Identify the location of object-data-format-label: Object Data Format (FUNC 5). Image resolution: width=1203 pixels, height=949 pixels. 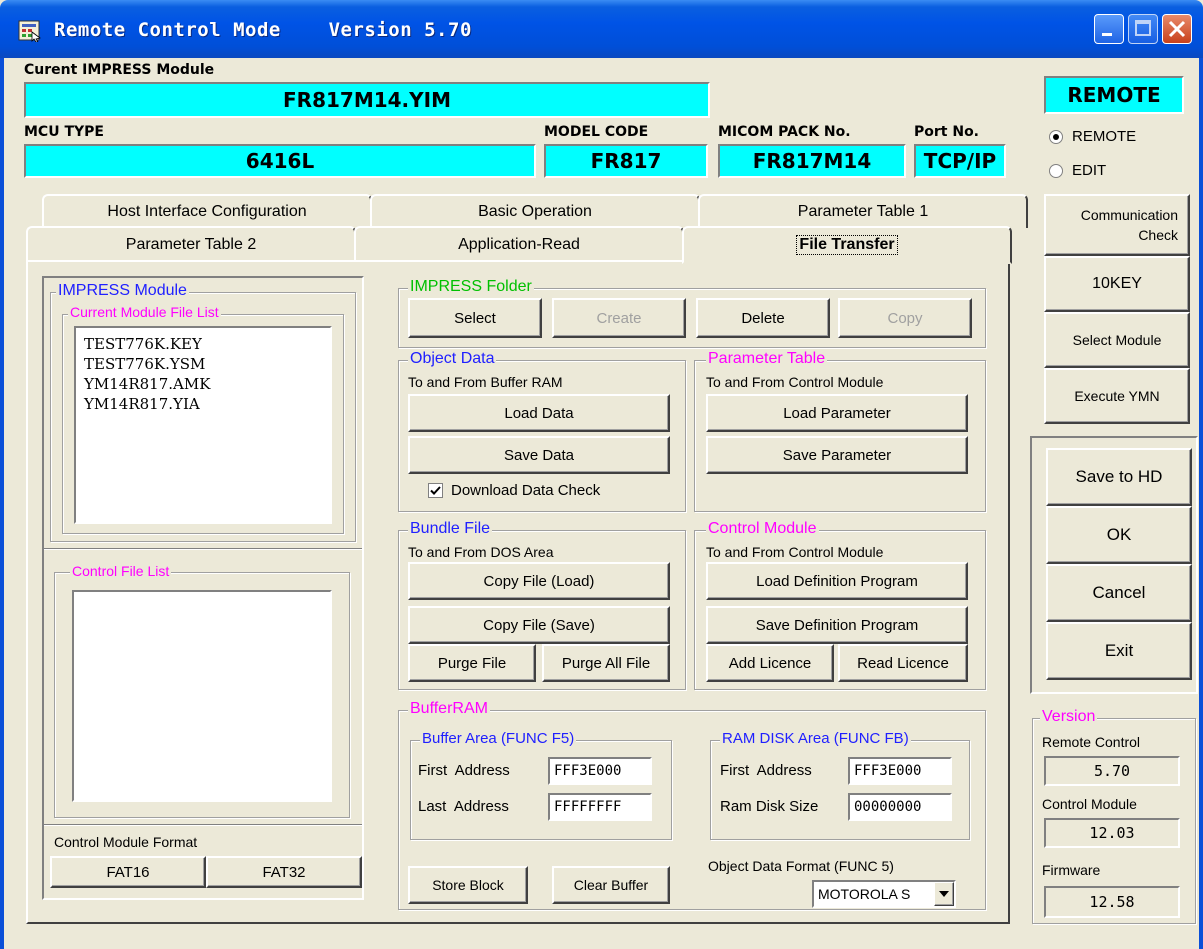
(801, 866).